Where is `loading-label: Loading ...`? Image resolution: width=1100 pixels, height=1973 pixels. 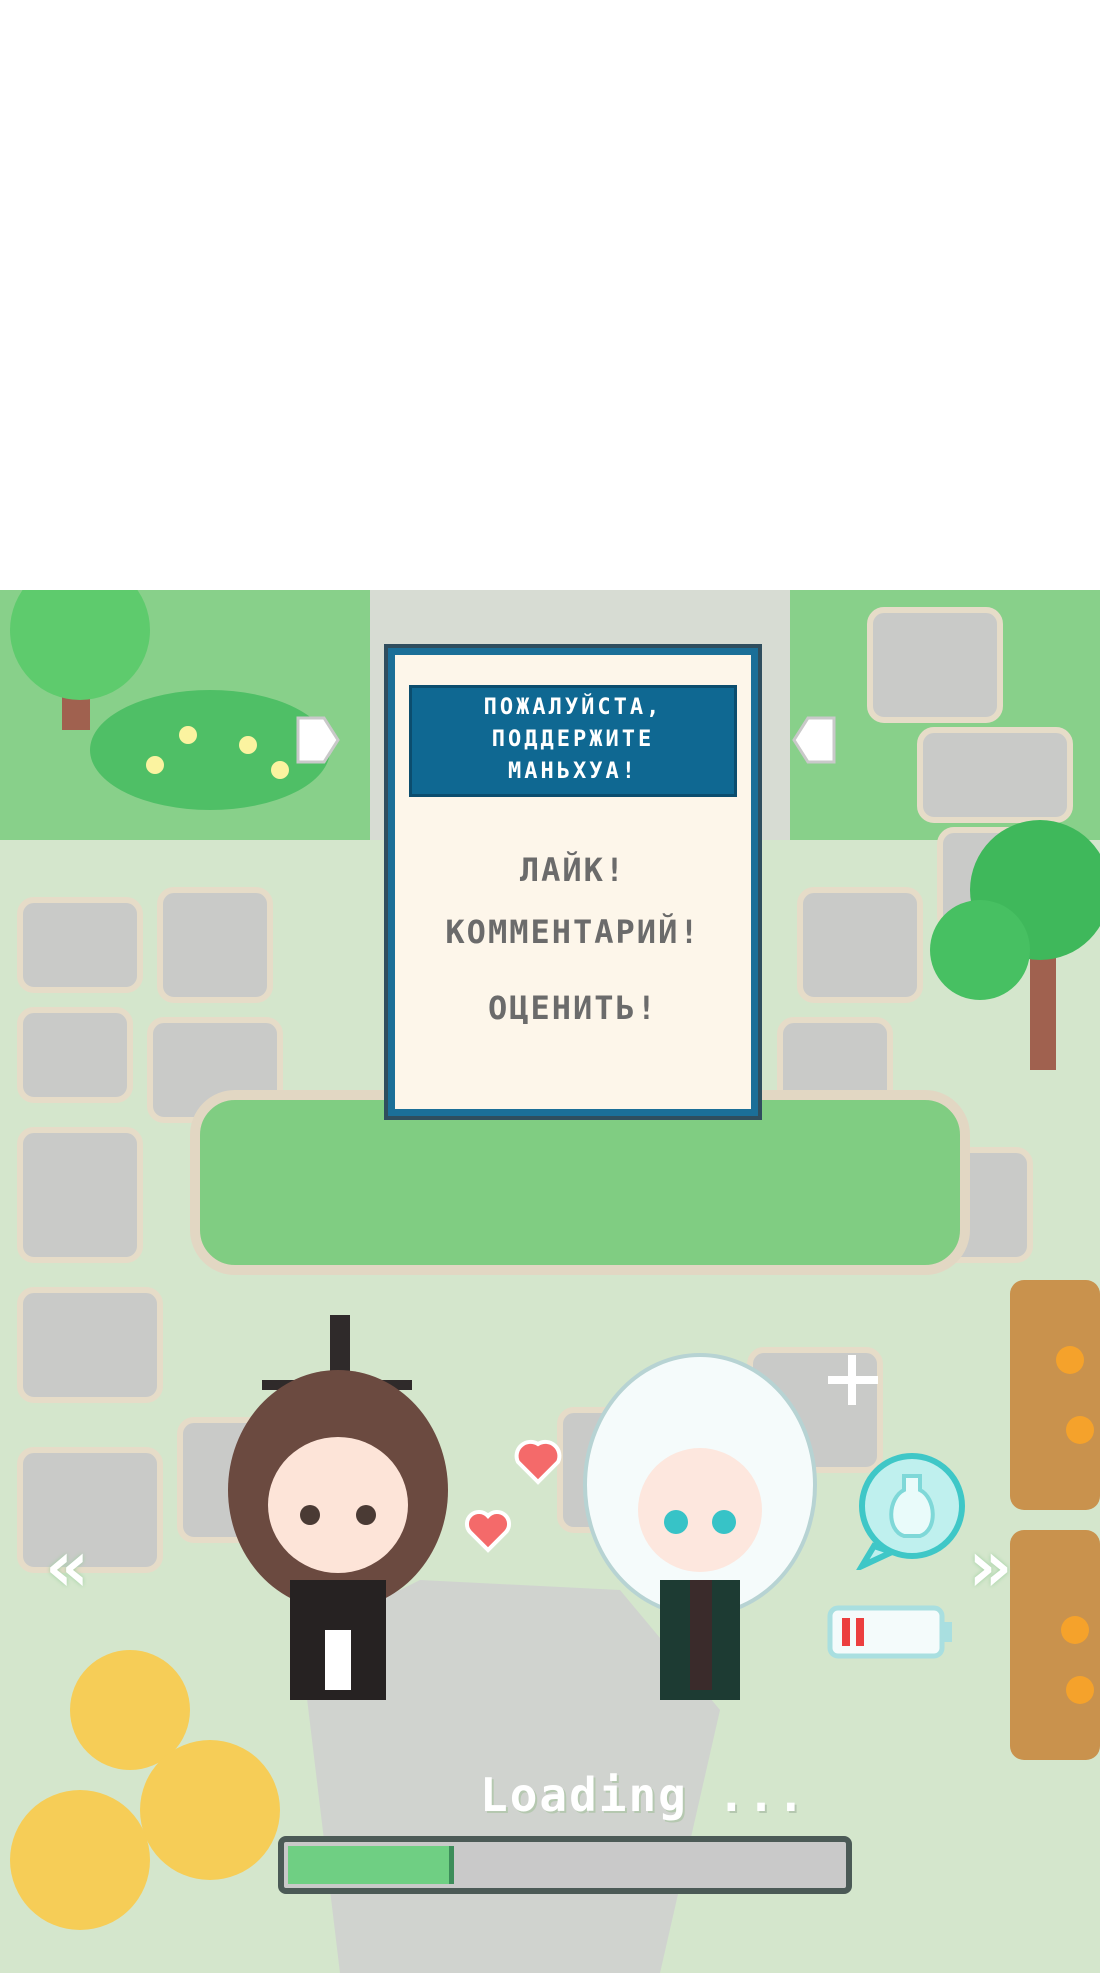
loading-label: Loading ... is located at coordinates (643, 1795).